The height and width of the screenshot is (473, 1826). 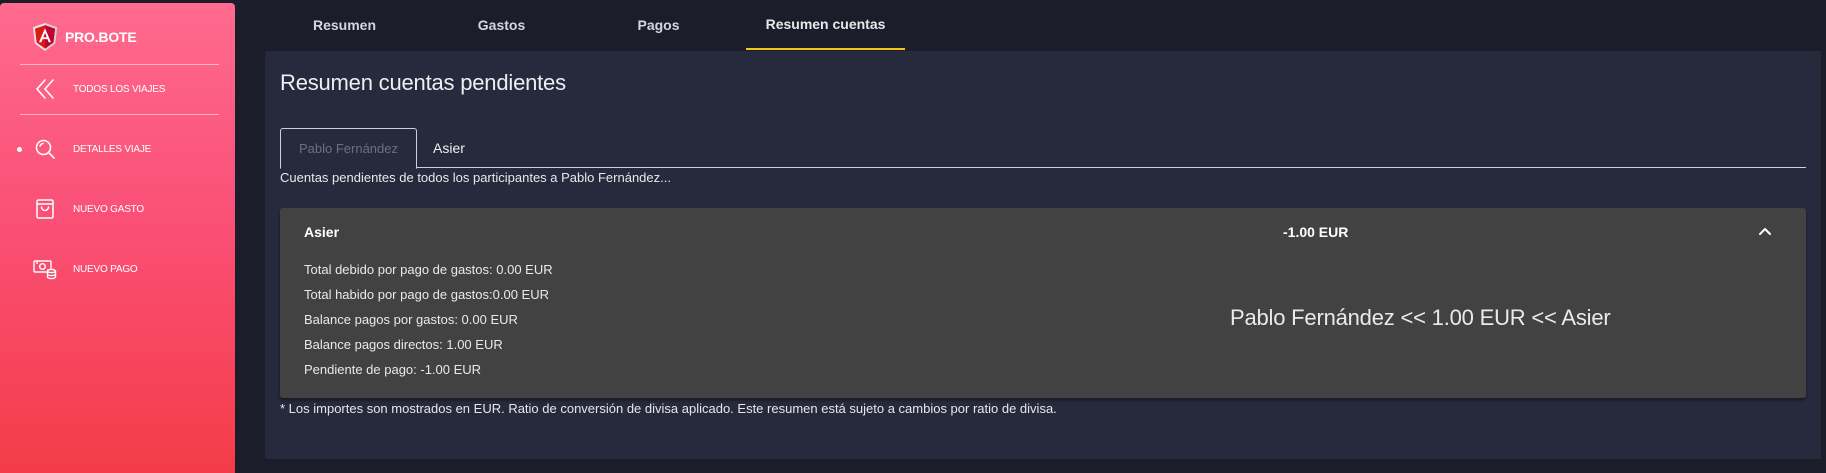 I want to click on sidebar: PRO.BOTE TODOS LOS VIAJES DETALLES VIAJE, so click(x=117, y=238).